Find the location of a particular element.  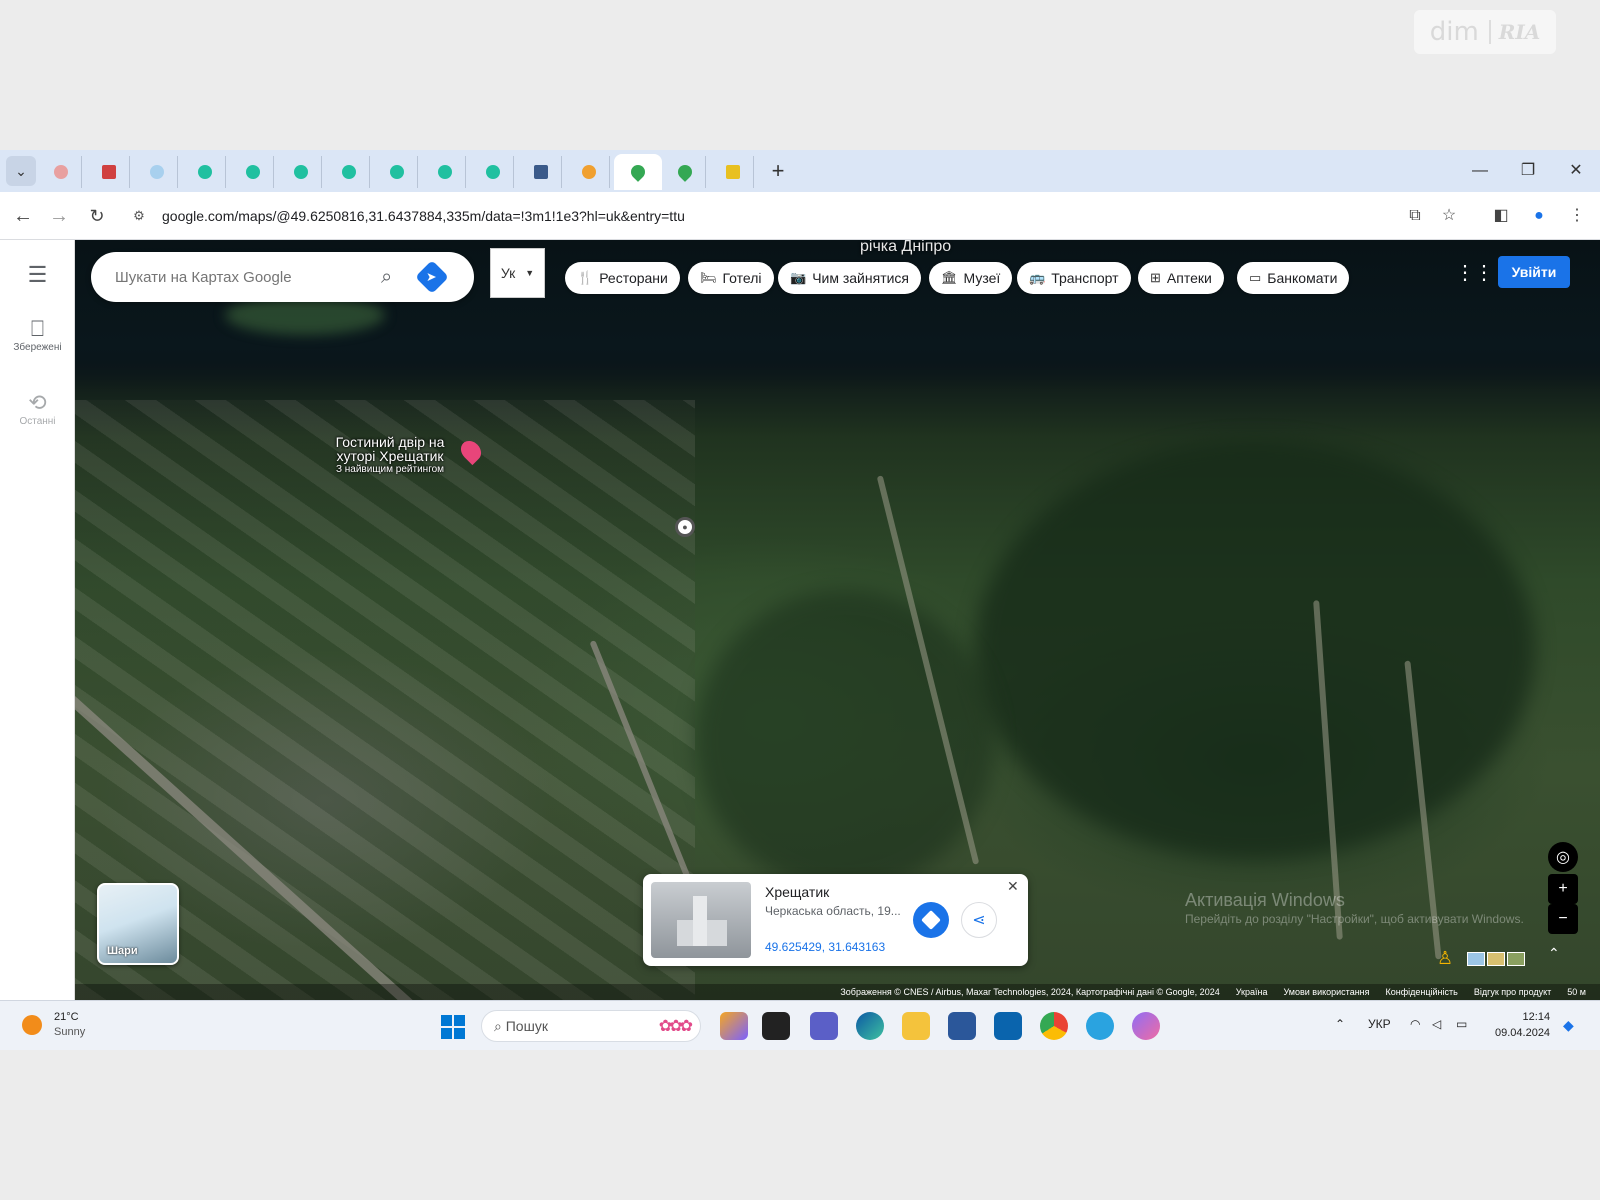

pegman-icon: ♙ is located at coordinates (1445, 958).